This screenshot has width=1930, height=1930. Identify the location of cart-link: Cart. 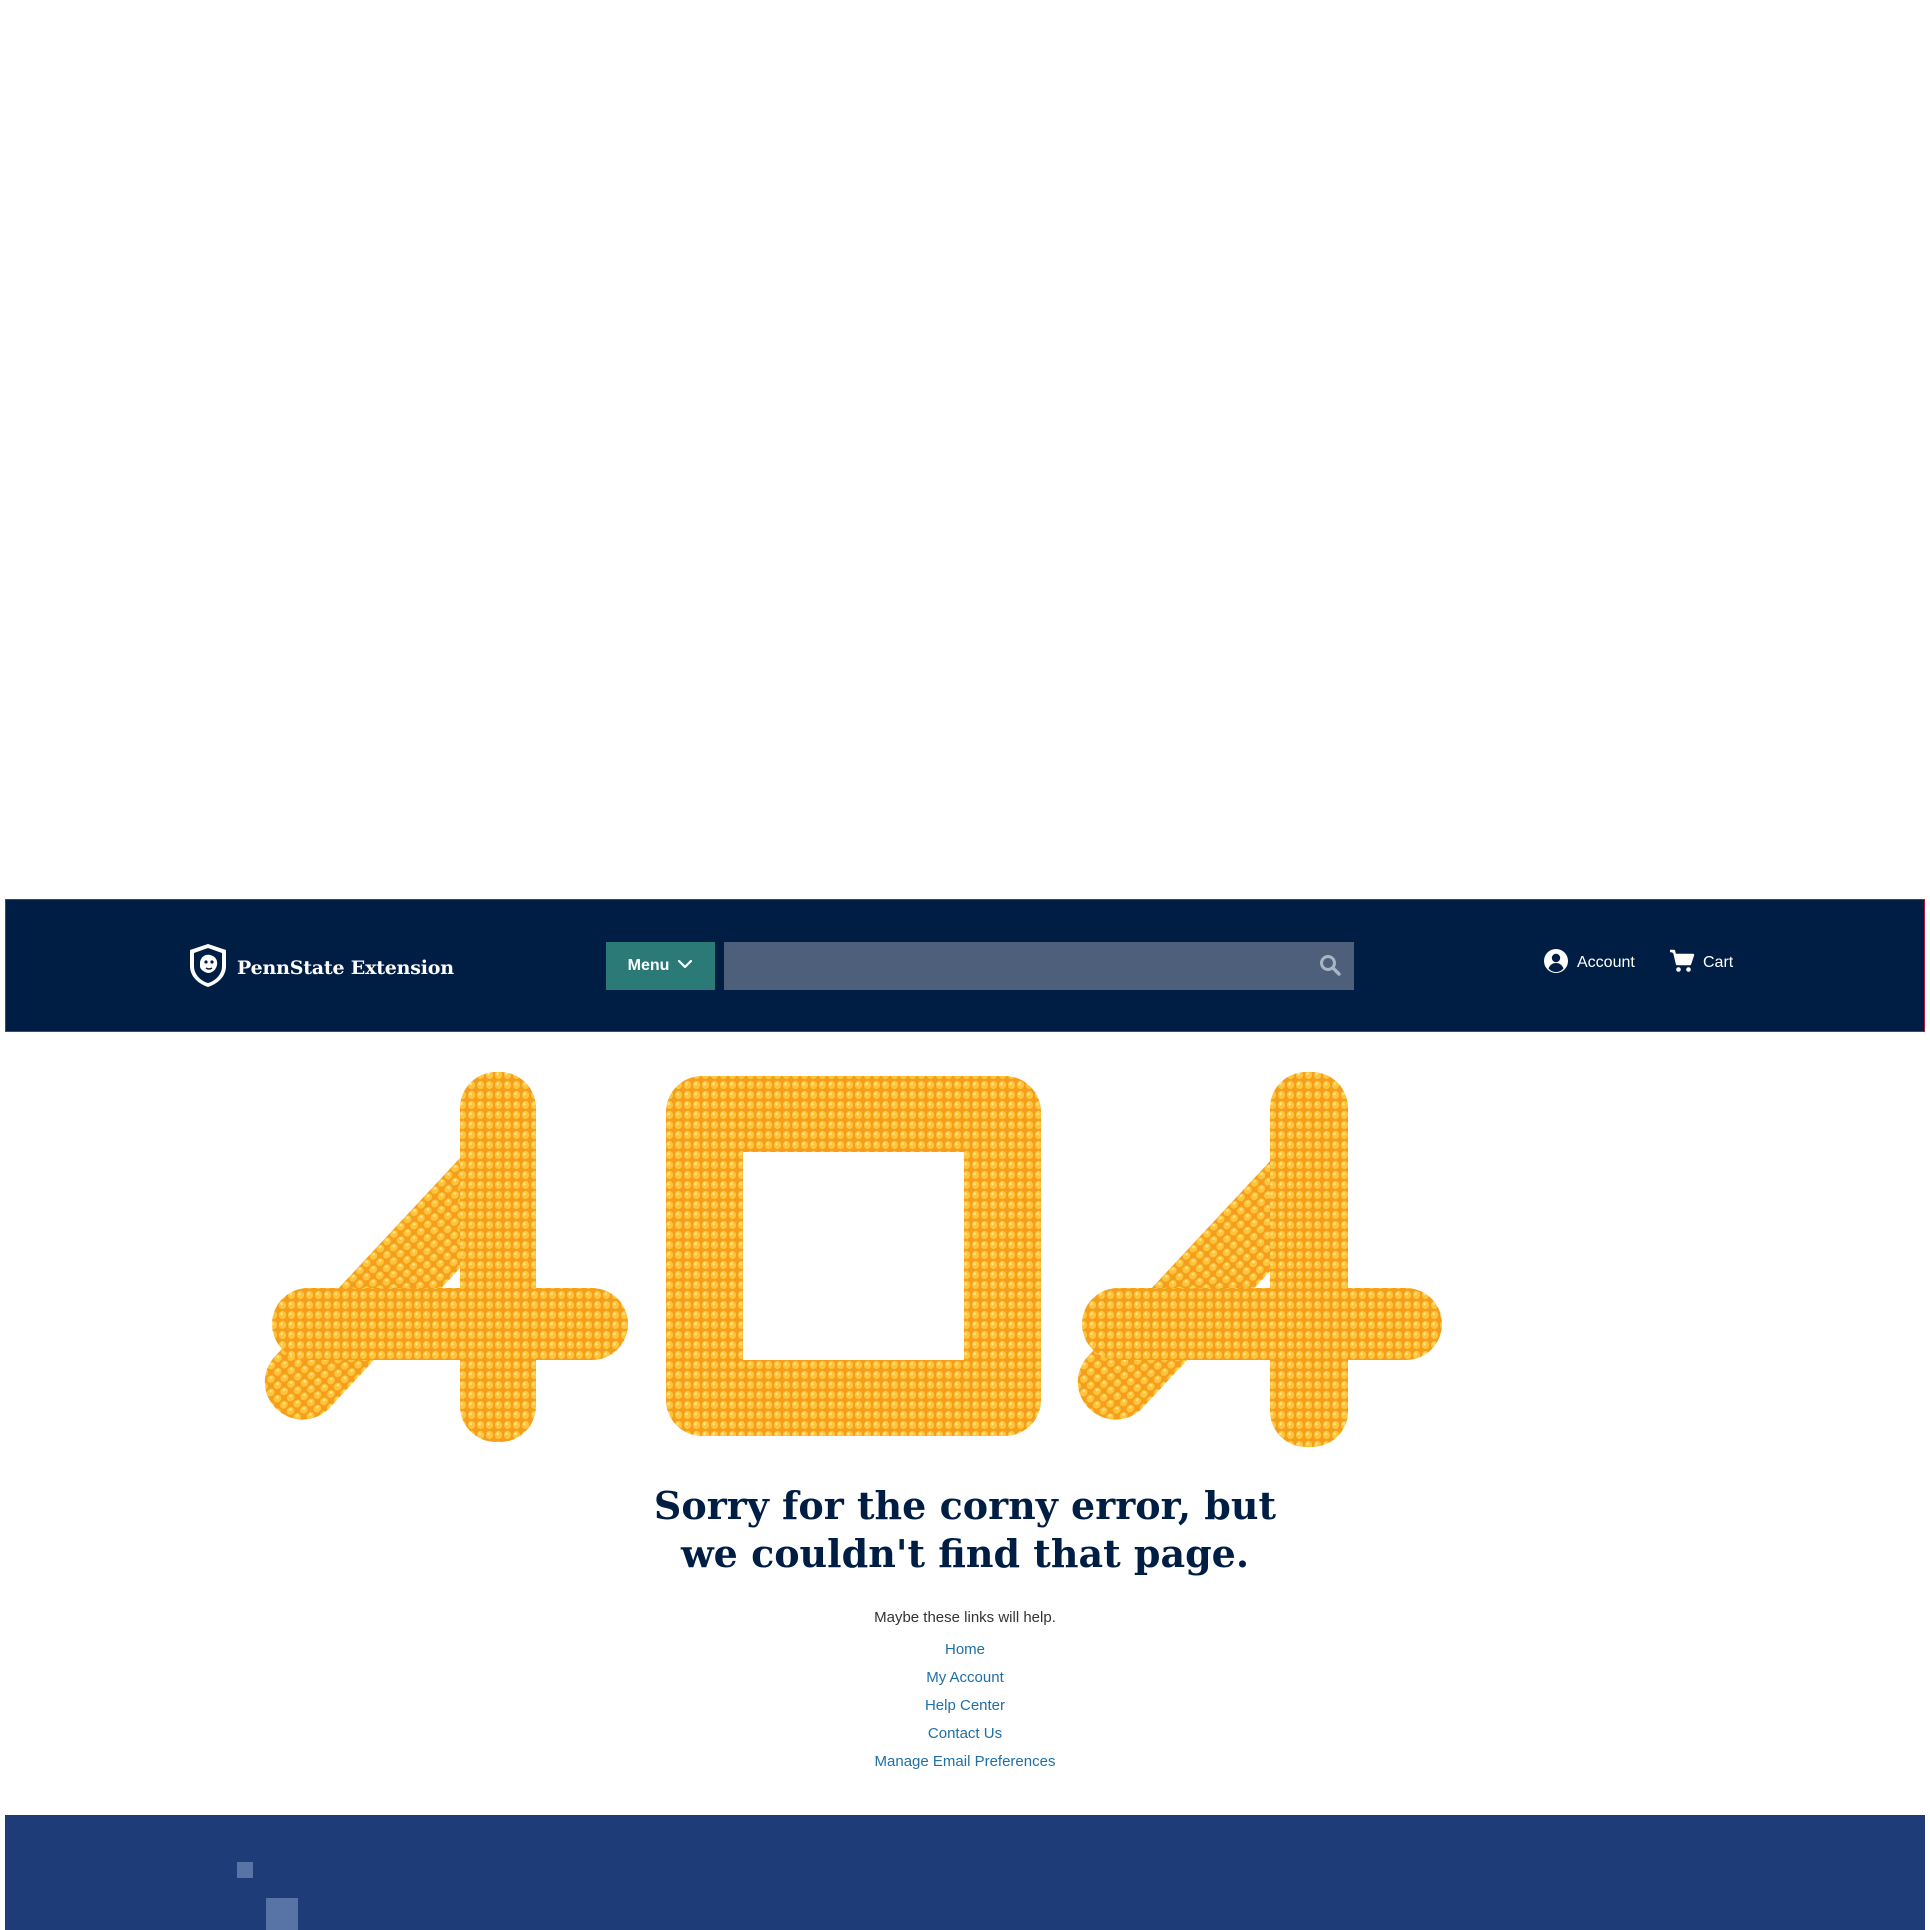
(1701, 963).